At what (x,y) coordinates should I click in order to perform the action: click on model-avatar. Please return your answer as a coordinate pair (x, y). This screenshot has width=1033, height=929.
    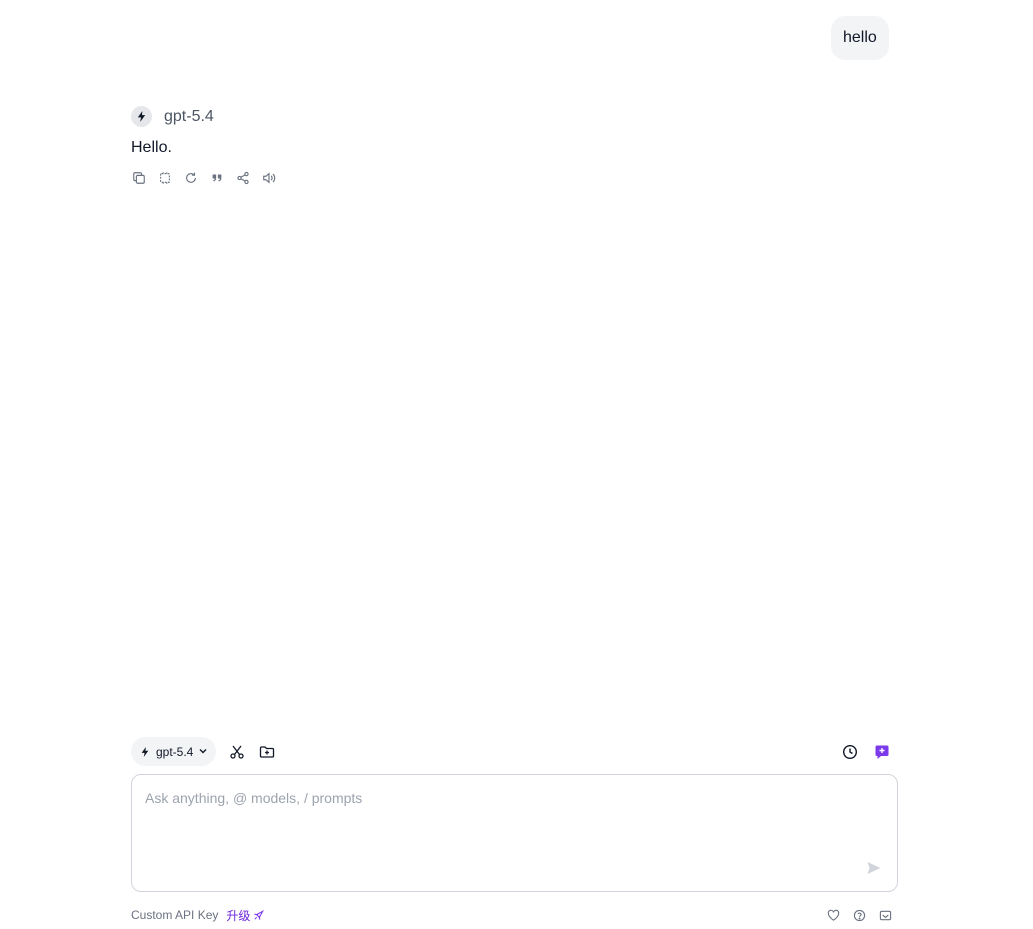
    Looking at the image, I should click on (141, 116).